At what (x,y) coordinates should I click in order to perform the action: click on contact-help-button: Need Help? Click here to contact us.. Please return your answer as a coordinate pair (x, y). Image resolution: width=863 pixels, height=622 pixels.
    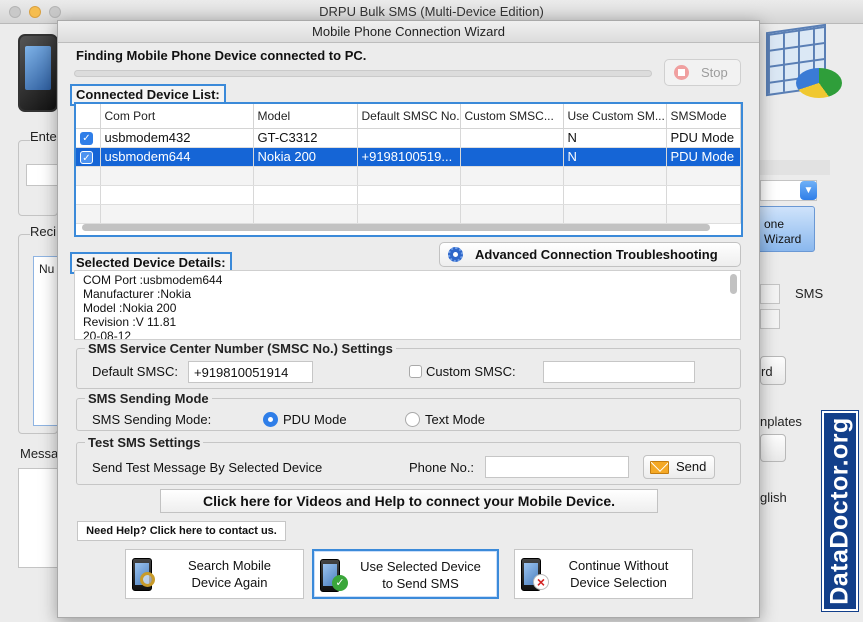
    Looking at the image, I should click on (181, 531).